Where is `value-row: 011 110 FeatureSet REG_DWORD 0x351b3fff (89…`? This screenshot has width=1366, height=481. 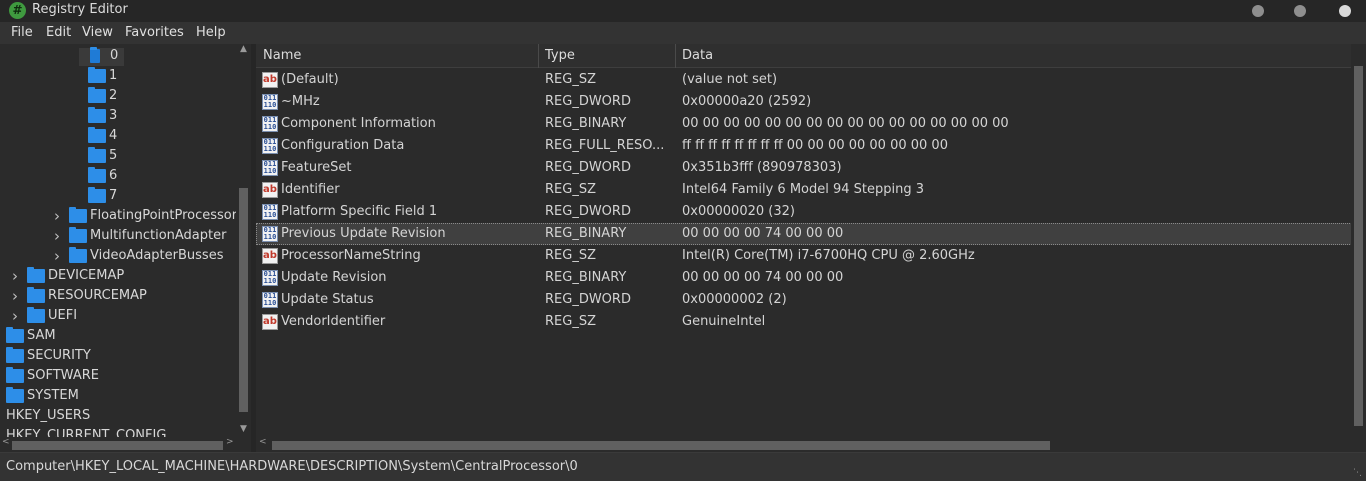 value-row: 011 110 FeatureSet REG_DWORD 0x351b3fff (89… is located at coordinates (810, 168).